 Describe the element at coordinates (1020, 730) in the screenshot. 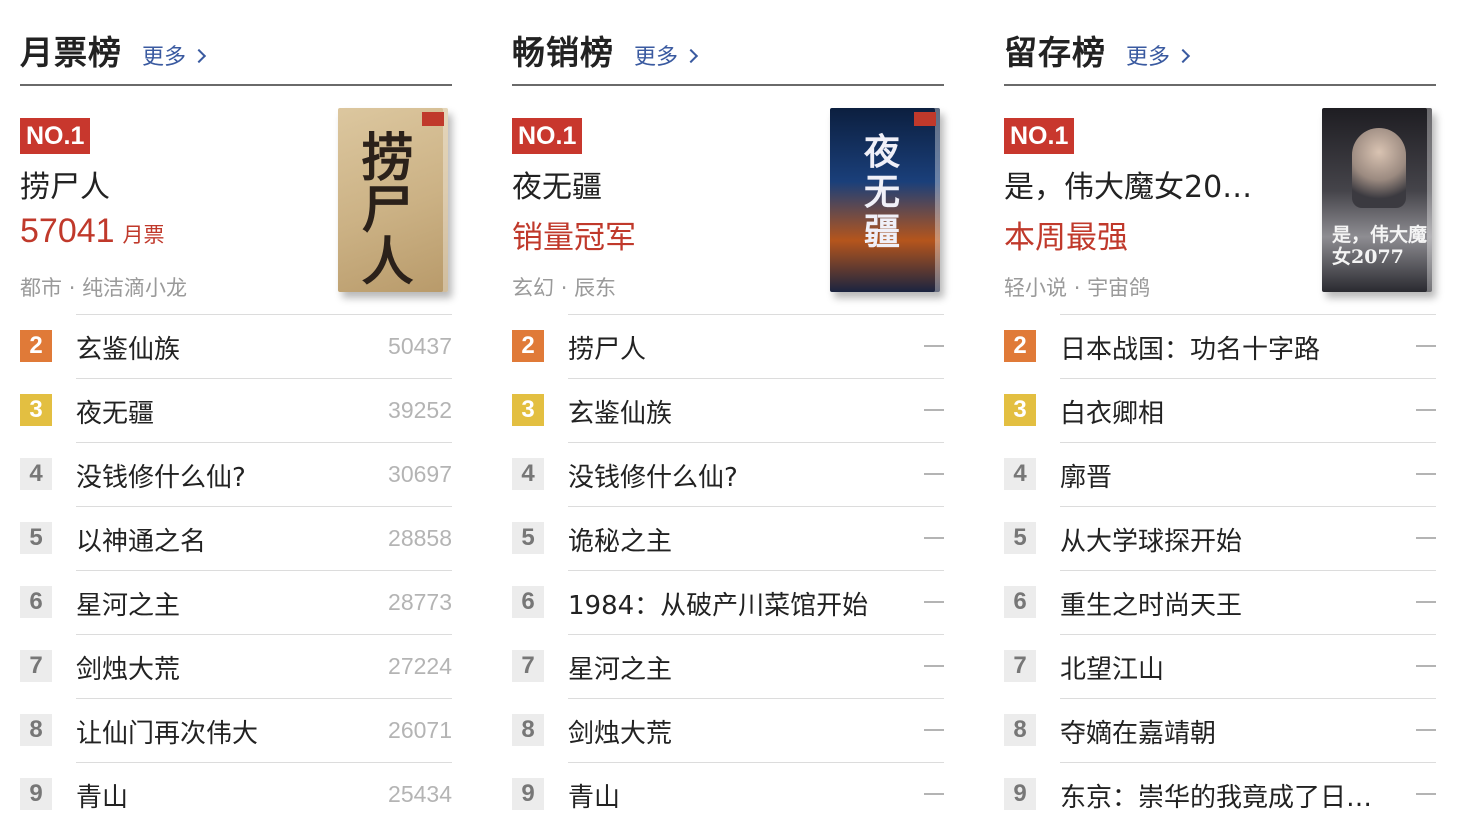

I see `rank-badge: 8` at that location.